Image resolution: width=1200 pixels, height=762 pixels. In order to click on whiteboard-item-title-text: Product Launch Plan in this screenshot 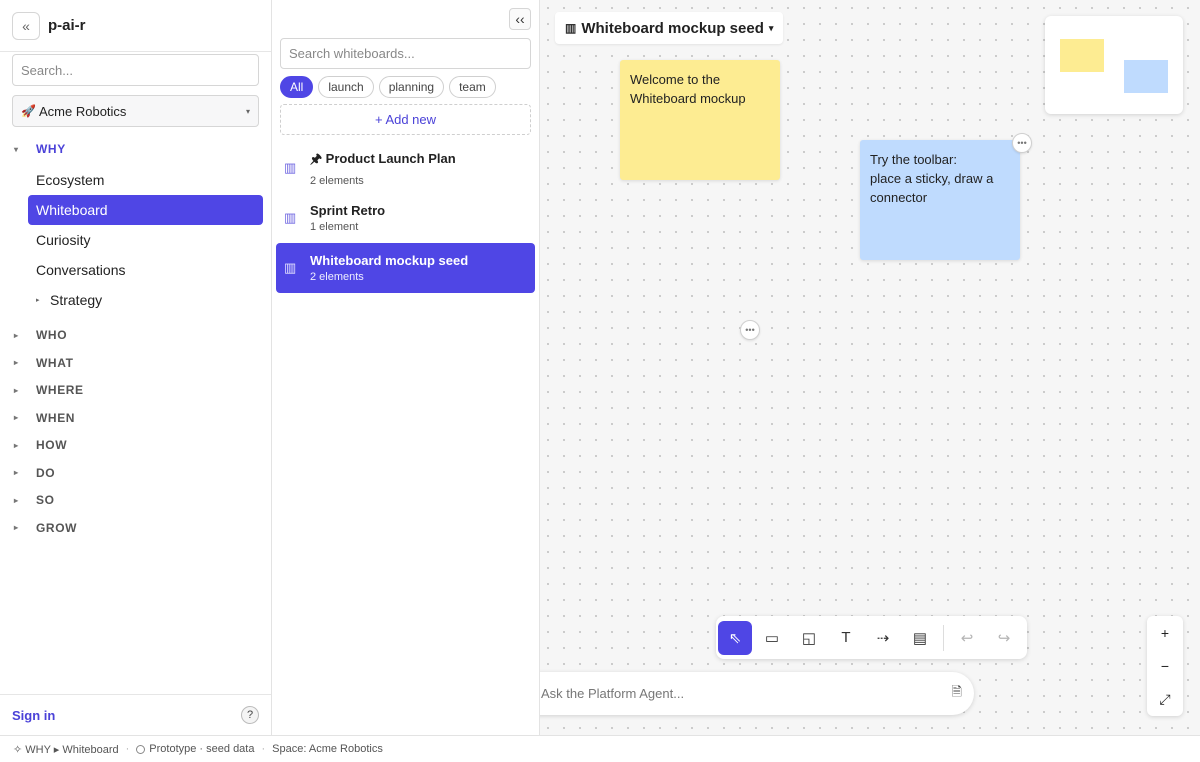, I will do `click(390, 158)`.